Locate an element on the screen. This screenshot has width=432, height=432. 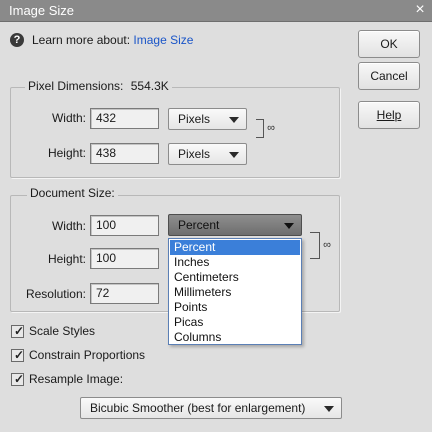
help-button-label: Help is located at coordinates (389, 115).